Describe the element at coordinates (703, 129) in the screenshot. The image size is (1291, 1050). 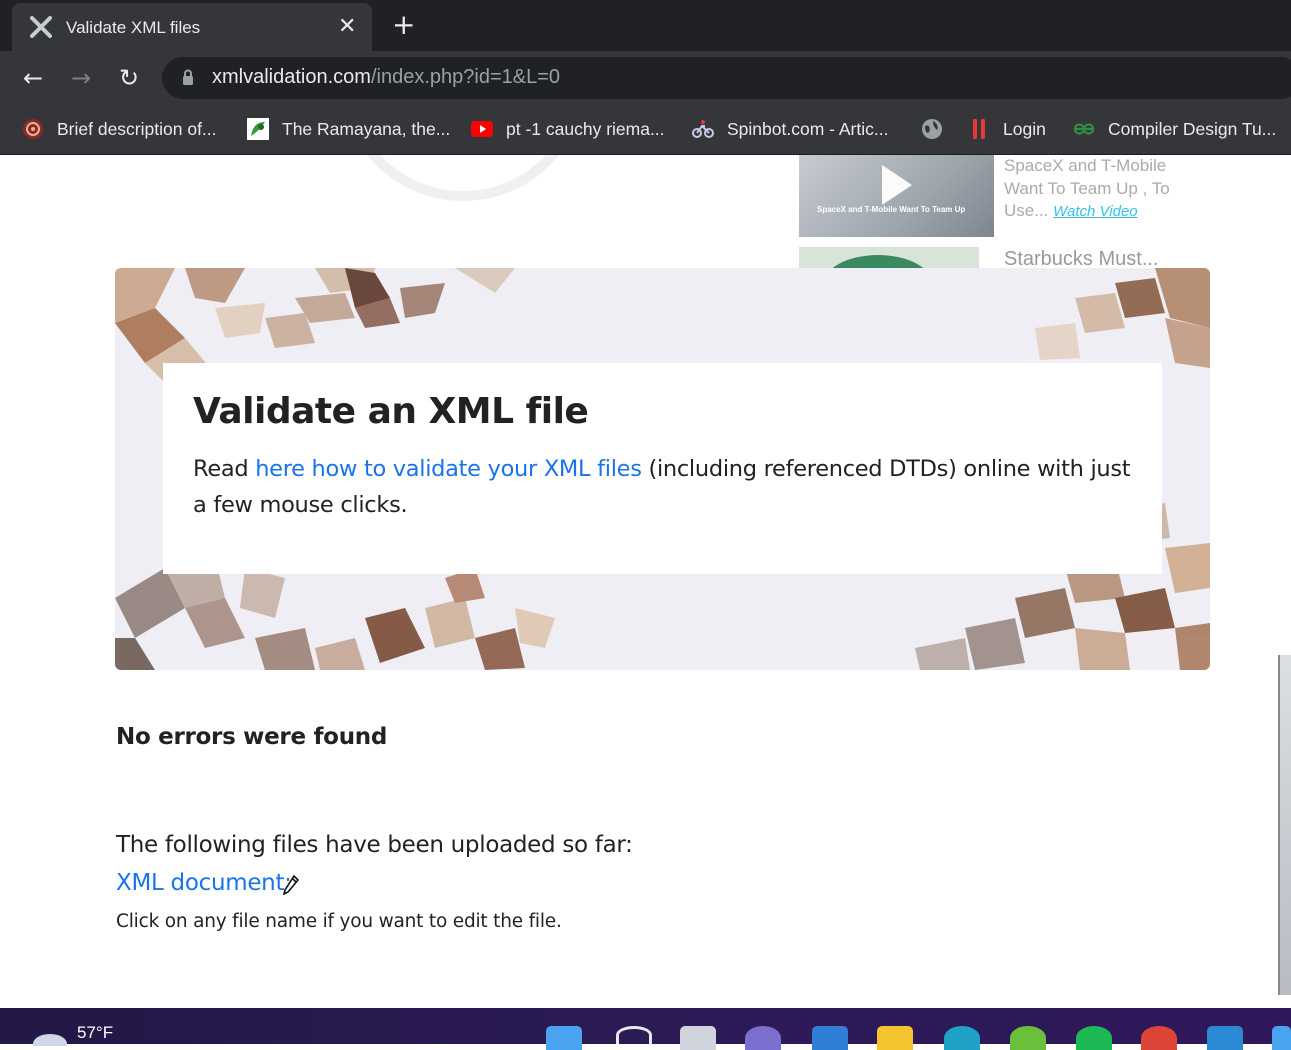
I see `bike-icon` at that location.